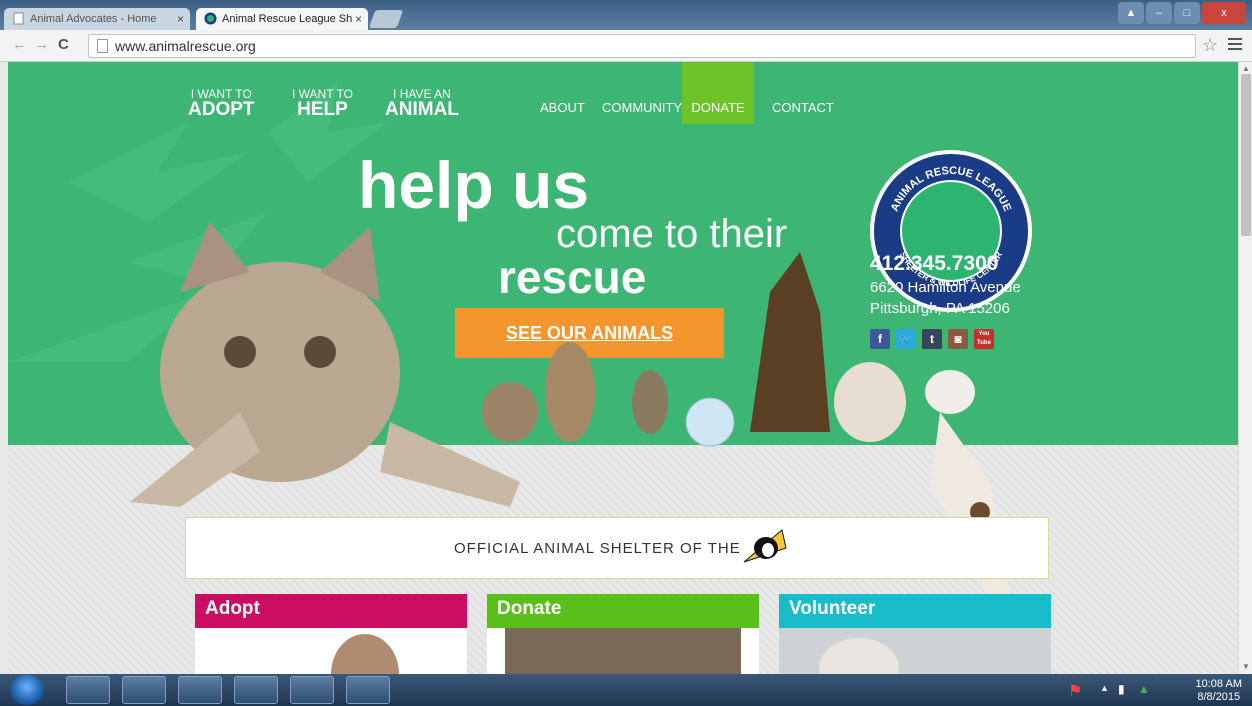 This screenshot has height=706, width=1252. I want to click on headline-come-to-their: come to their, so click(672, 234).